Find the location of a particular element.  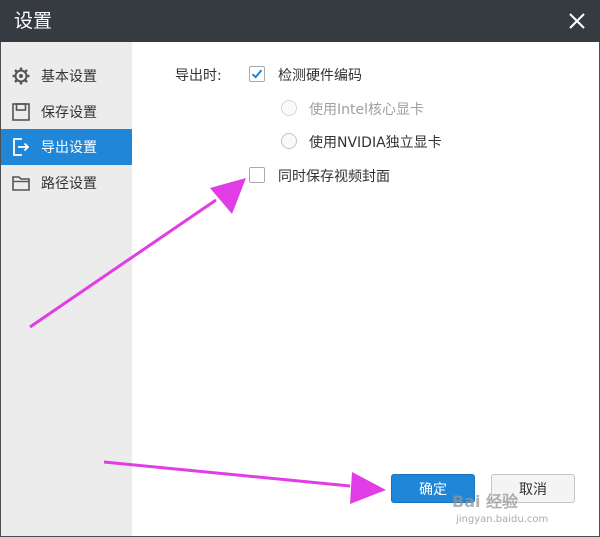

intel-gpu-label: 使用Intel核心显卡 is located at coordinates (366, 110).